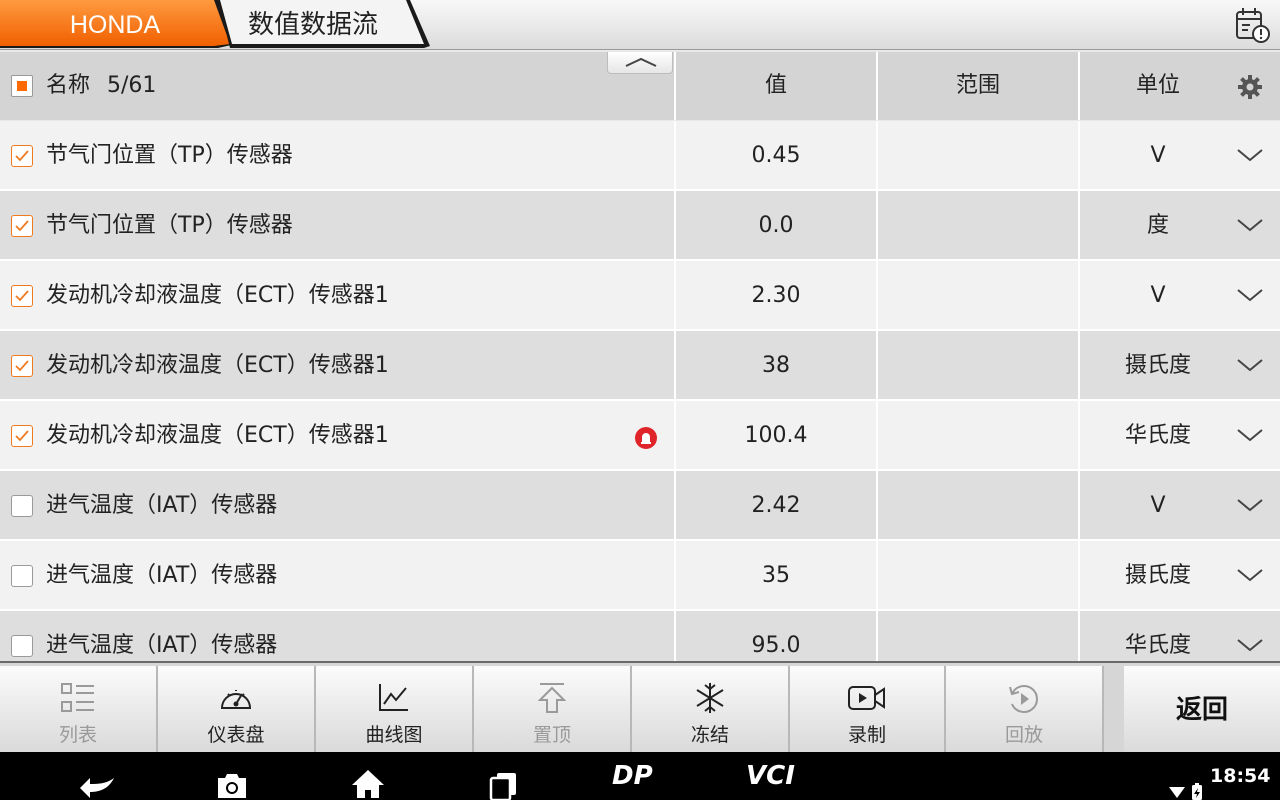  What do you see at coordinates (781, 776) in the screenshot?
I see `vci-logo: VCI` at bounding box center [781, 776].